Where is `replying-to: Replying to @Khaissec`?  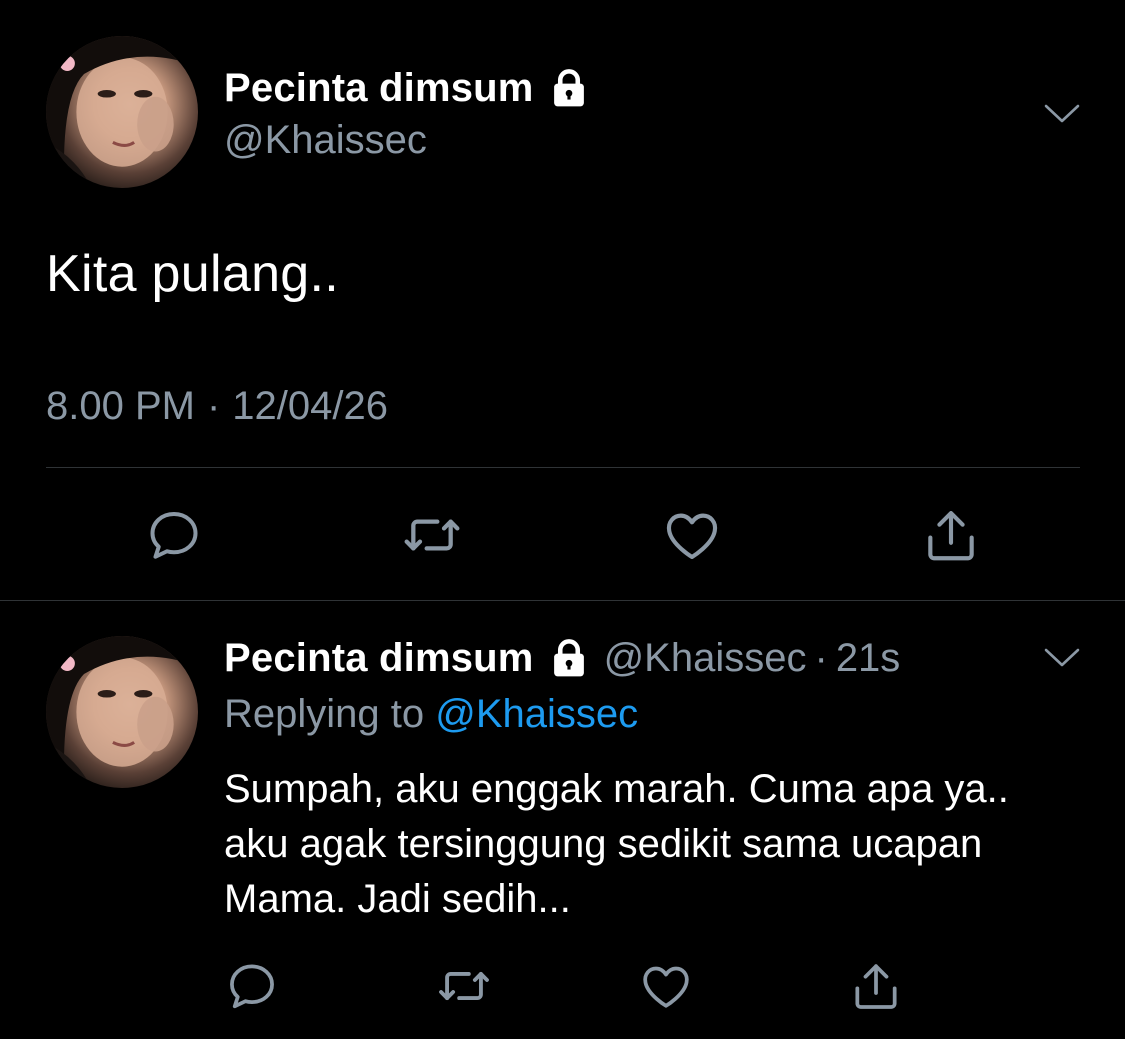
replying-to: Replying to @Khaissec is located at coordinates (431, 714).